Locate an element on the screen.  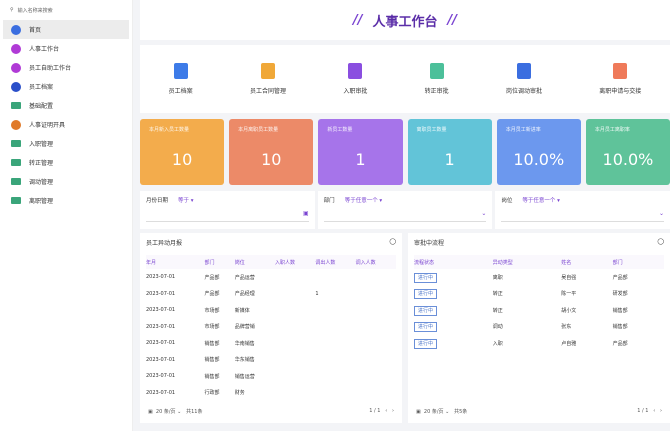
table-row: 2023-07-01 销售部 华东销售 is located at coordinates (271, 360).